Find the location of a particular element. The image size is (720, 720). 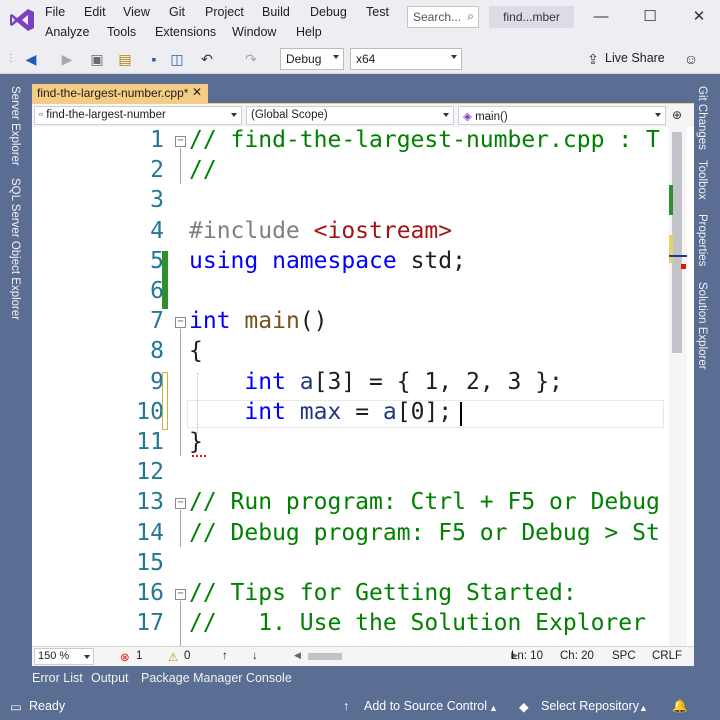

close-tab-icon: ✕ is located at coordinates (197, 92).